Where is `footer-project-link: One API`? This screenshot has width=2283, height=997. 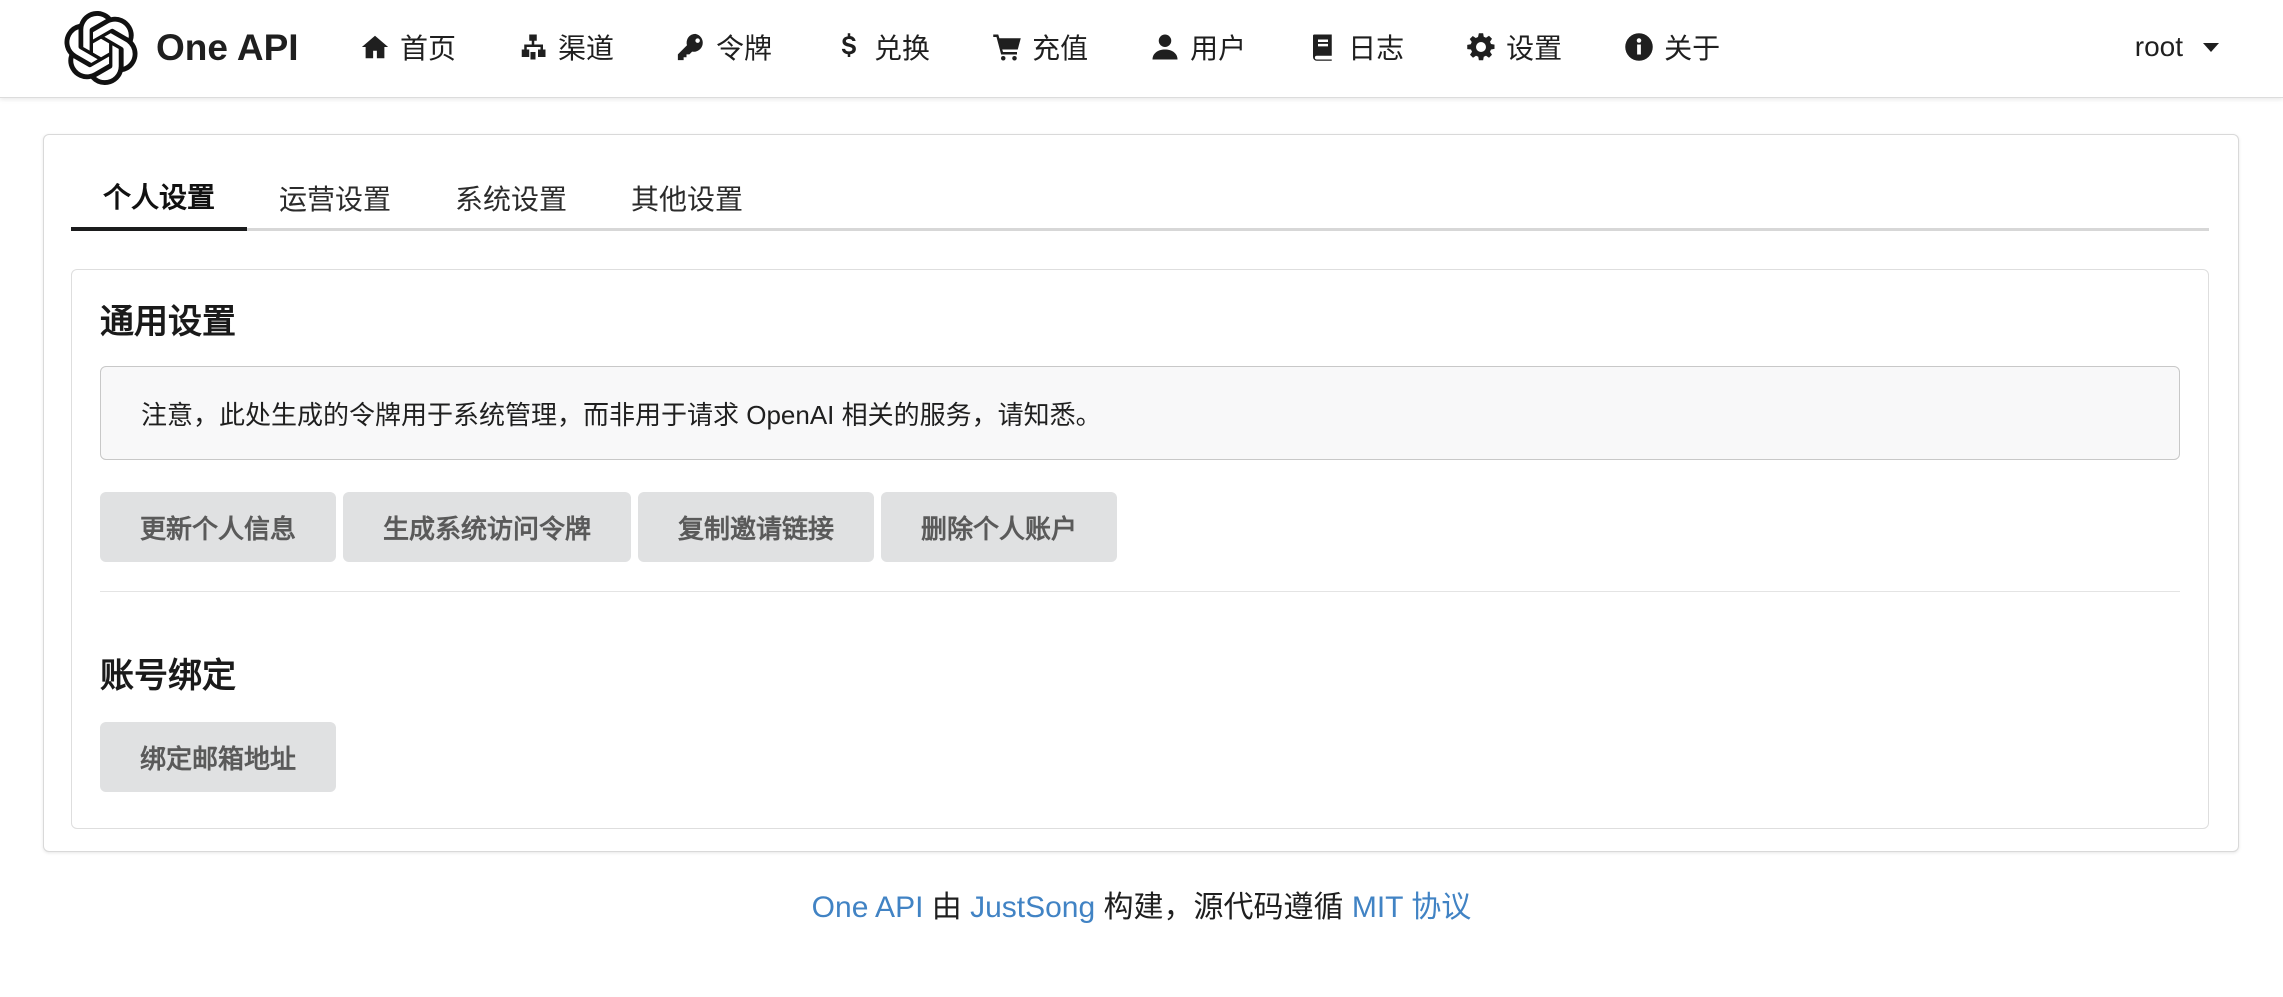 footer-project-link: One API is located at coordinates (868, 907).